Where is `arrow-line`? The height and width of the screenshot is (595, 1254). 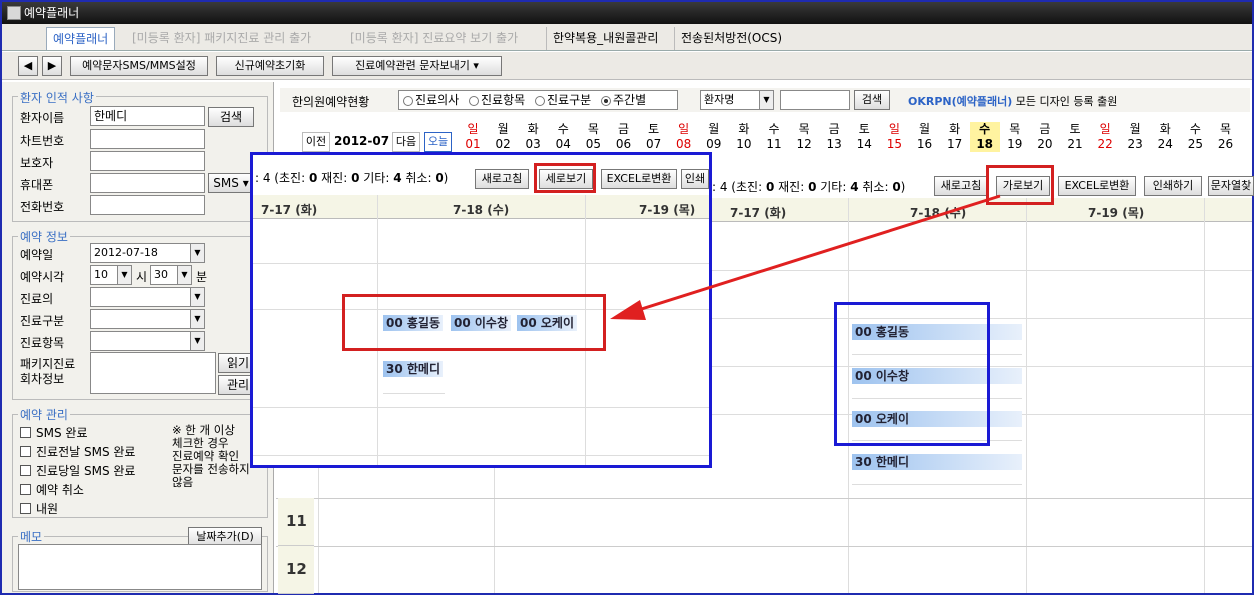 arrow-line is located at coordinates (816, 254).